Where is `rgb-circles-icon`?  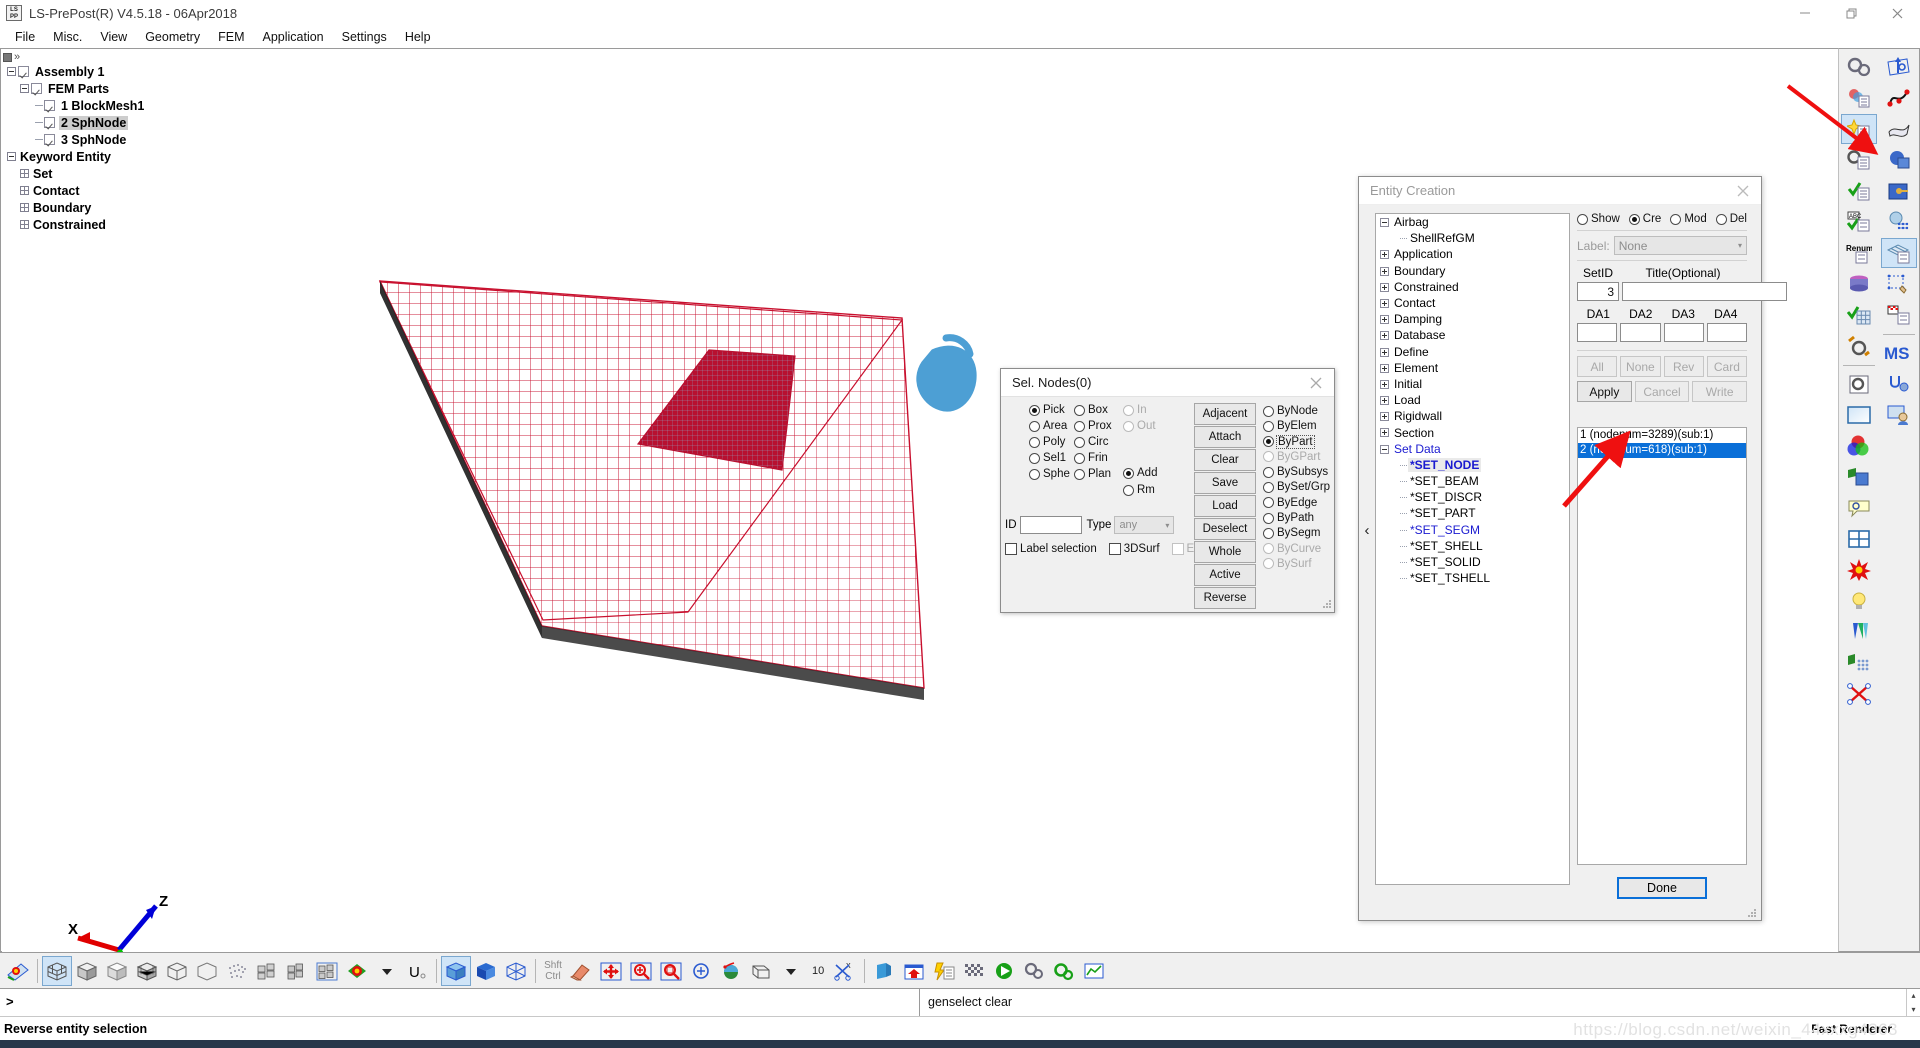
rgb-circles-icon is located at coordinates (1859, 446).